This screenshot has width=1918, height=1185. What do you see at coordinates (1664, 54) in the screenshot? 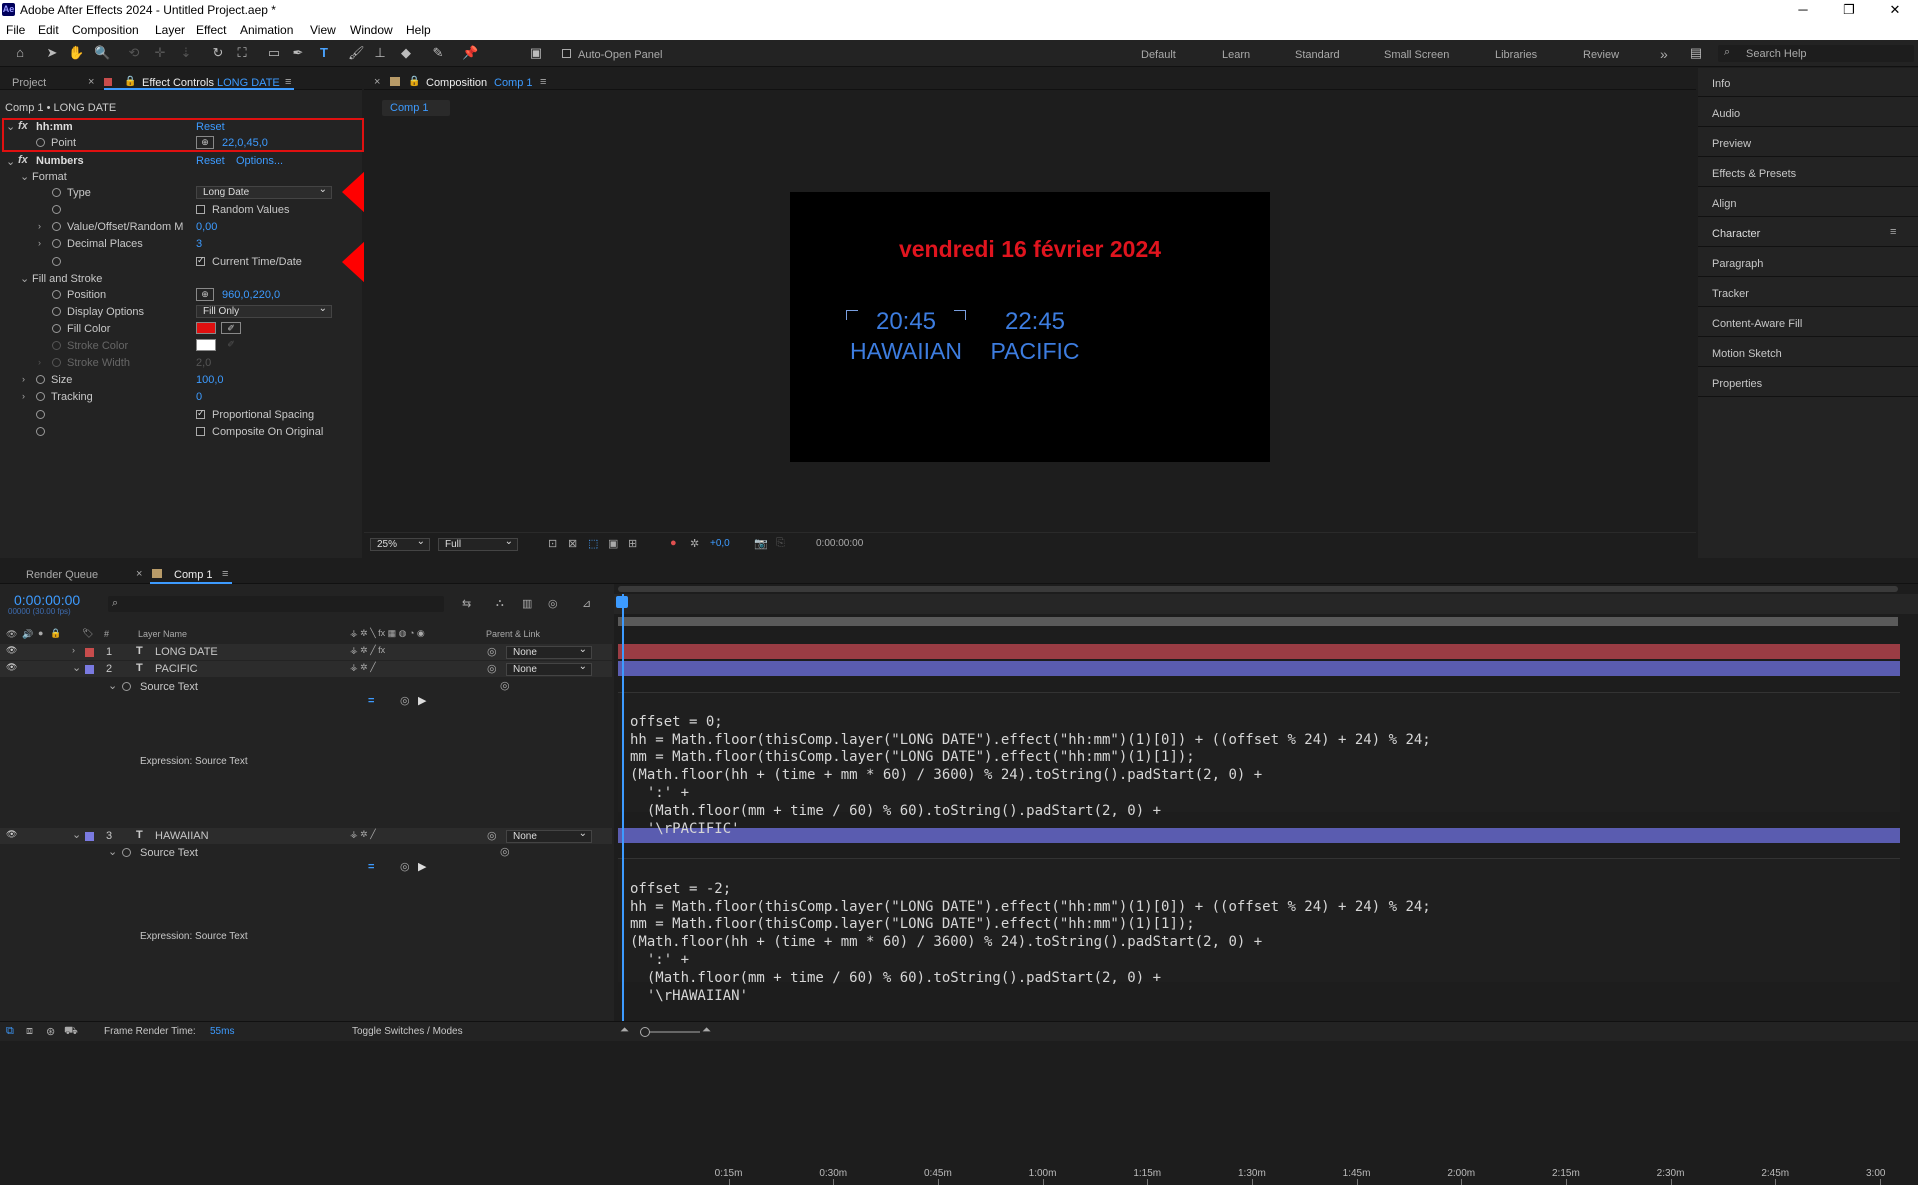
I see `workspace-more-button: »` at bounding box center [1664, 54].